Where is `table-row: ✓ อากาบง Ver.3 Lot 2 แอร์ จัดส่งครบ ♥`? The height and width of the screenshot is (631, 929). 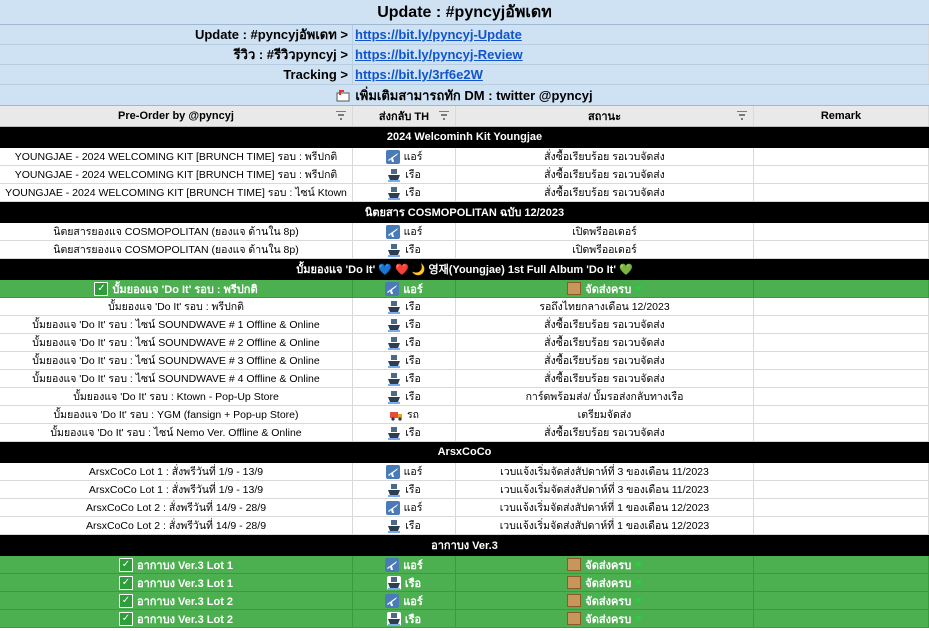
table-row: ✓ อากาบง Ver.3 Lot 2 แอร์ จัดส่งครบ ♥ is located at coordinates (464, 601).